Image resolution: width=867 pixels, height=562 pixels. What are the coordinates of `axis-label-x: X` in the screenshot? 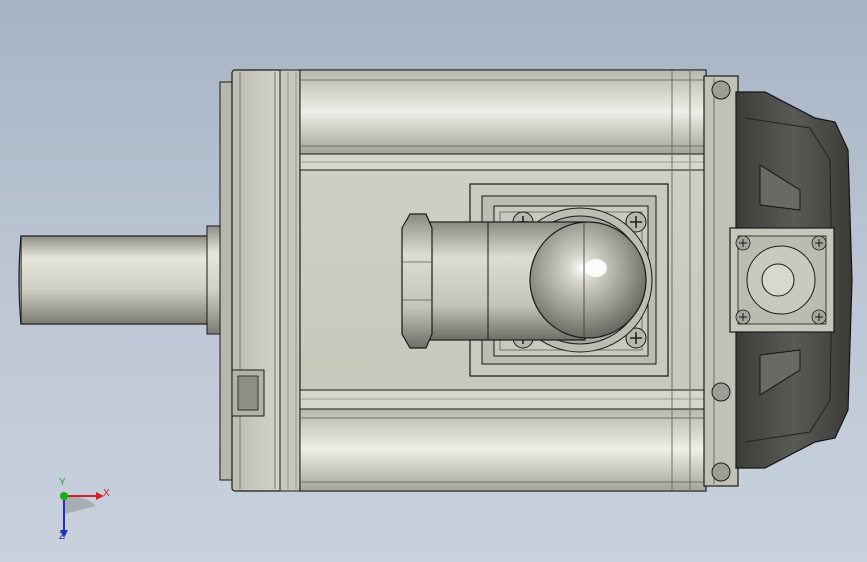 It's located at (106, 493).